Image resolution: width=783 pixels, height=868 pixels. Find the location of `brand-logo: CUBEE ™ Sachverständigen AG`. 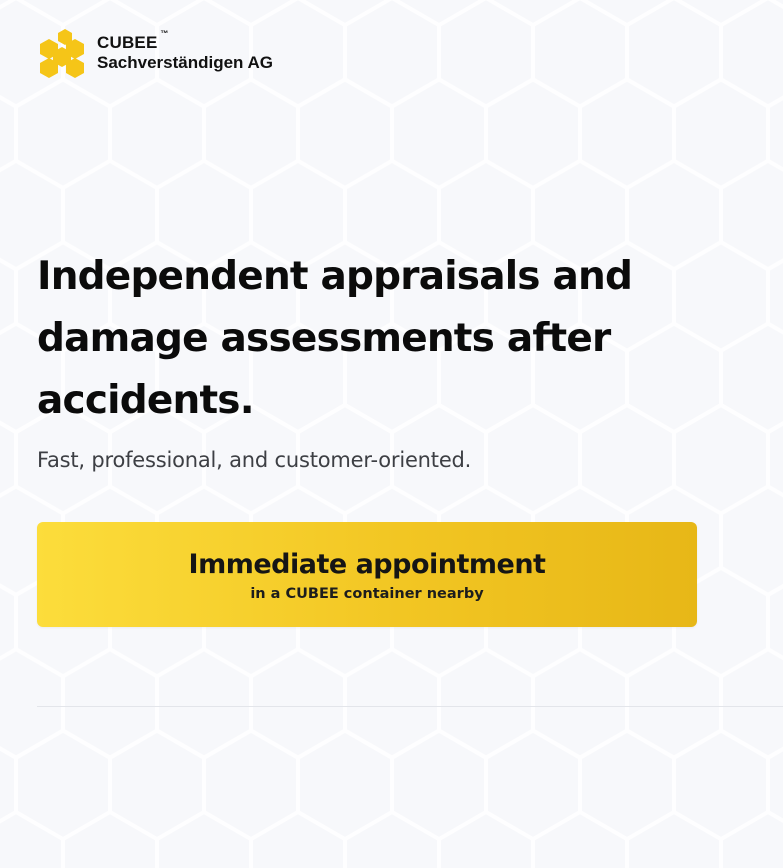

brand-logo: CUBEE ™ Sachverständigen AG is located at coordinates (155, 53).